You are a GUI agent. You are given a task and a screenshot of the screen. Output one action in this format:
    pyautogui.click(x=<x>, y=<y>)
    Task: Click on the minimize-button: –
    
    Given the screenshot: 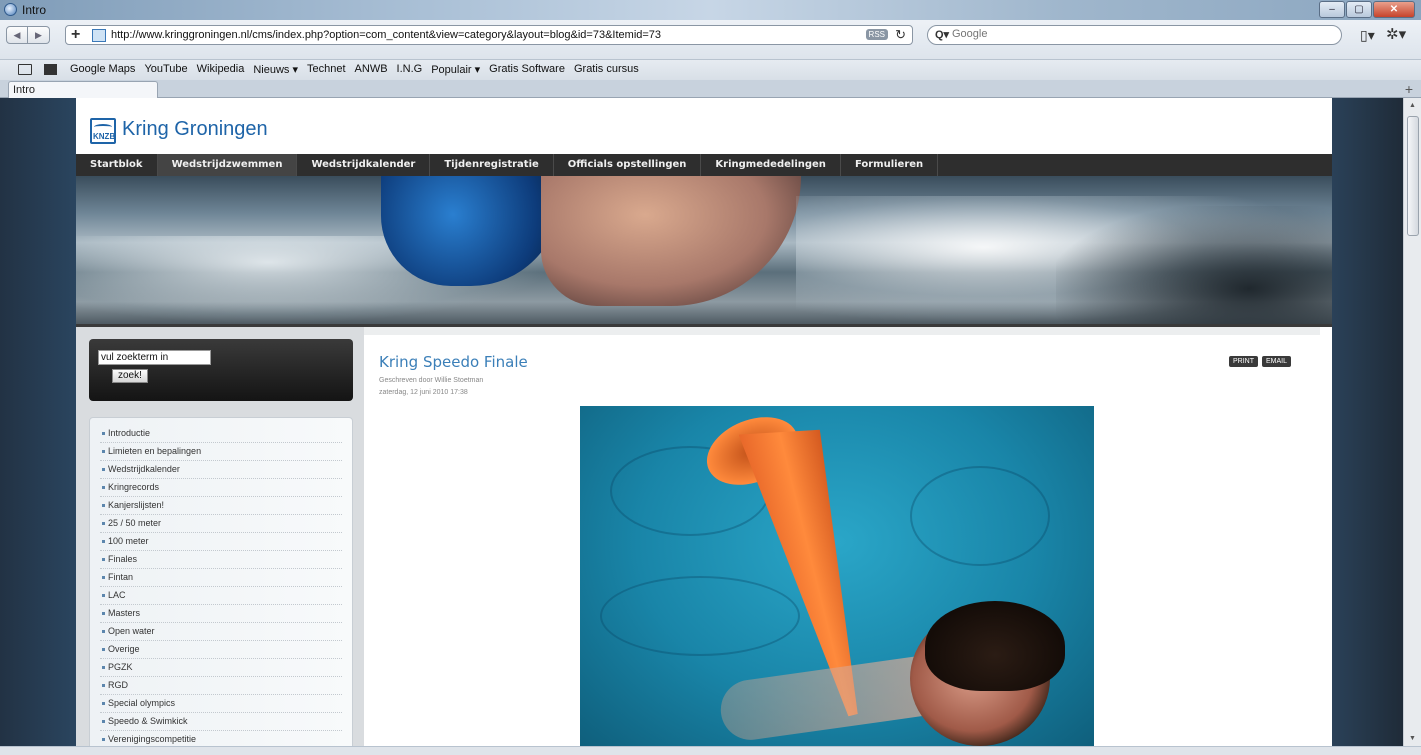 What is the action you would take?
    pyautogui.click(x=1332, y=9)
    